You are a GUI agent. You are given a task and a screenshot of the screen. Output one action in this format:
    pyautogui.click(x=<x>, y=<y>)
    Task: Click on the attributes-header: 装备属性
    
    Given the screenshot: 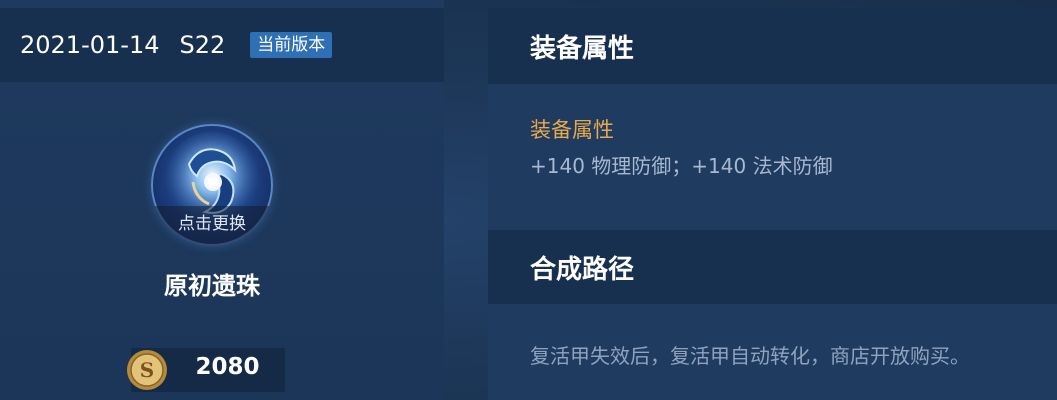 What is the action you would take?
    pyautogui.click(x=772, y=46)
    